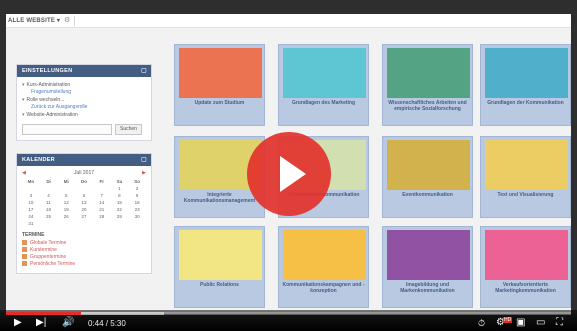 The image size is (577, 331). What do you see at coordinates (48, 85) in the screenshot?
I see `settings-item-label: Kurs-Administration` at bounding box center [48, 85].